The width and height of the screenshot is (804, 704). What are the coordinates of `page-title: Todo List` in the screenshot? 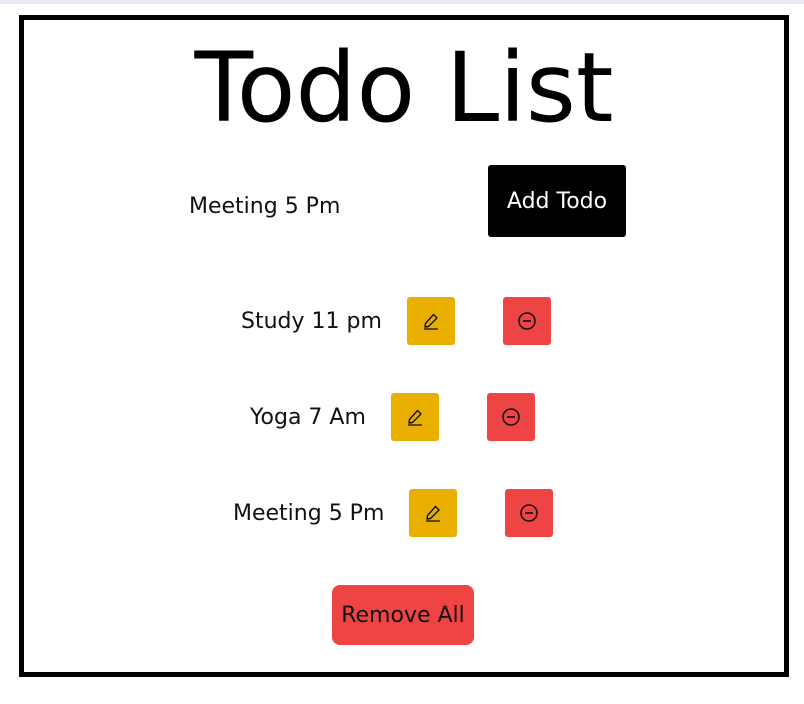 It's located at (404, 88).